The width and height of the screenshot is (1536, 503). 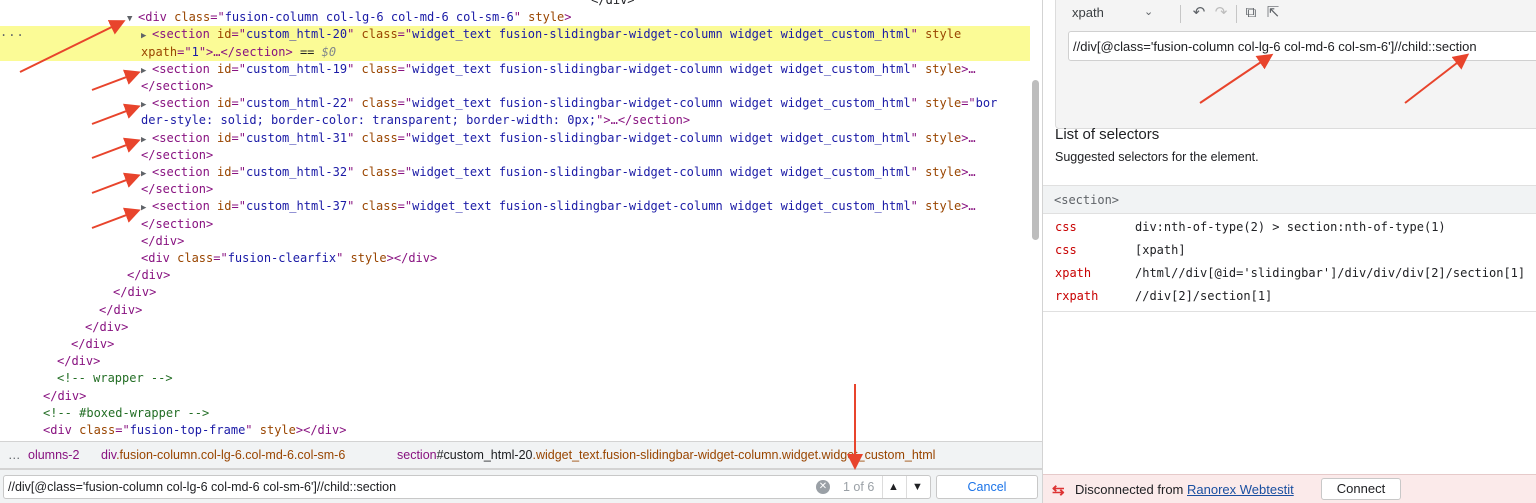 I want to click on expand-triangle-icon: ▼, so click(x=132, y=18).